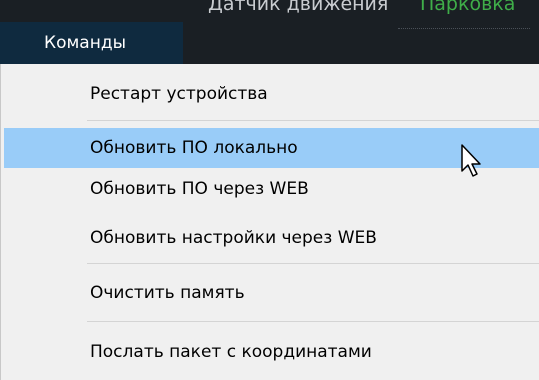 This screenshot has height=380, width=539. I want to click on dotted-divider, so click(464, 28).